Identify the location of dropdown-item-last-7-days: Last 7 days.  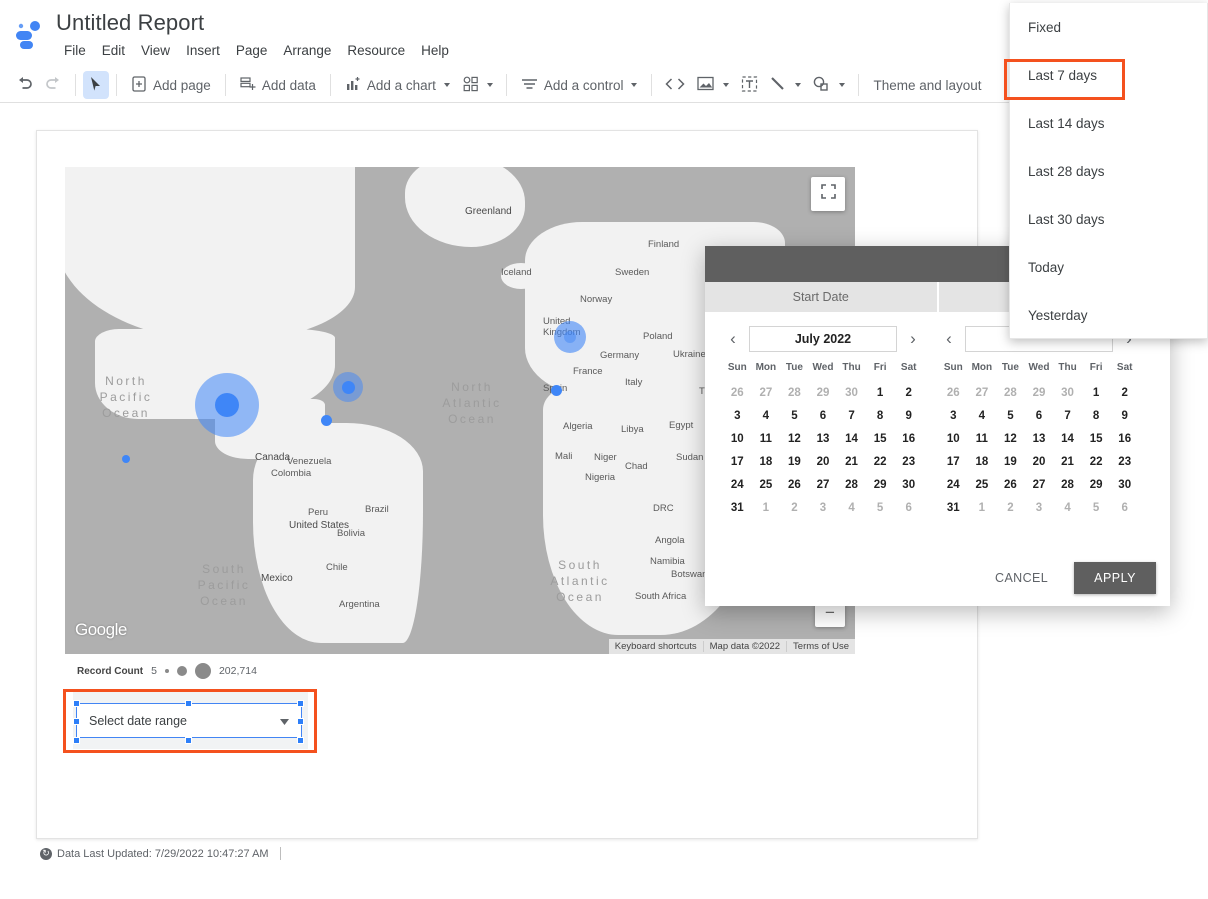
(1108, 75).